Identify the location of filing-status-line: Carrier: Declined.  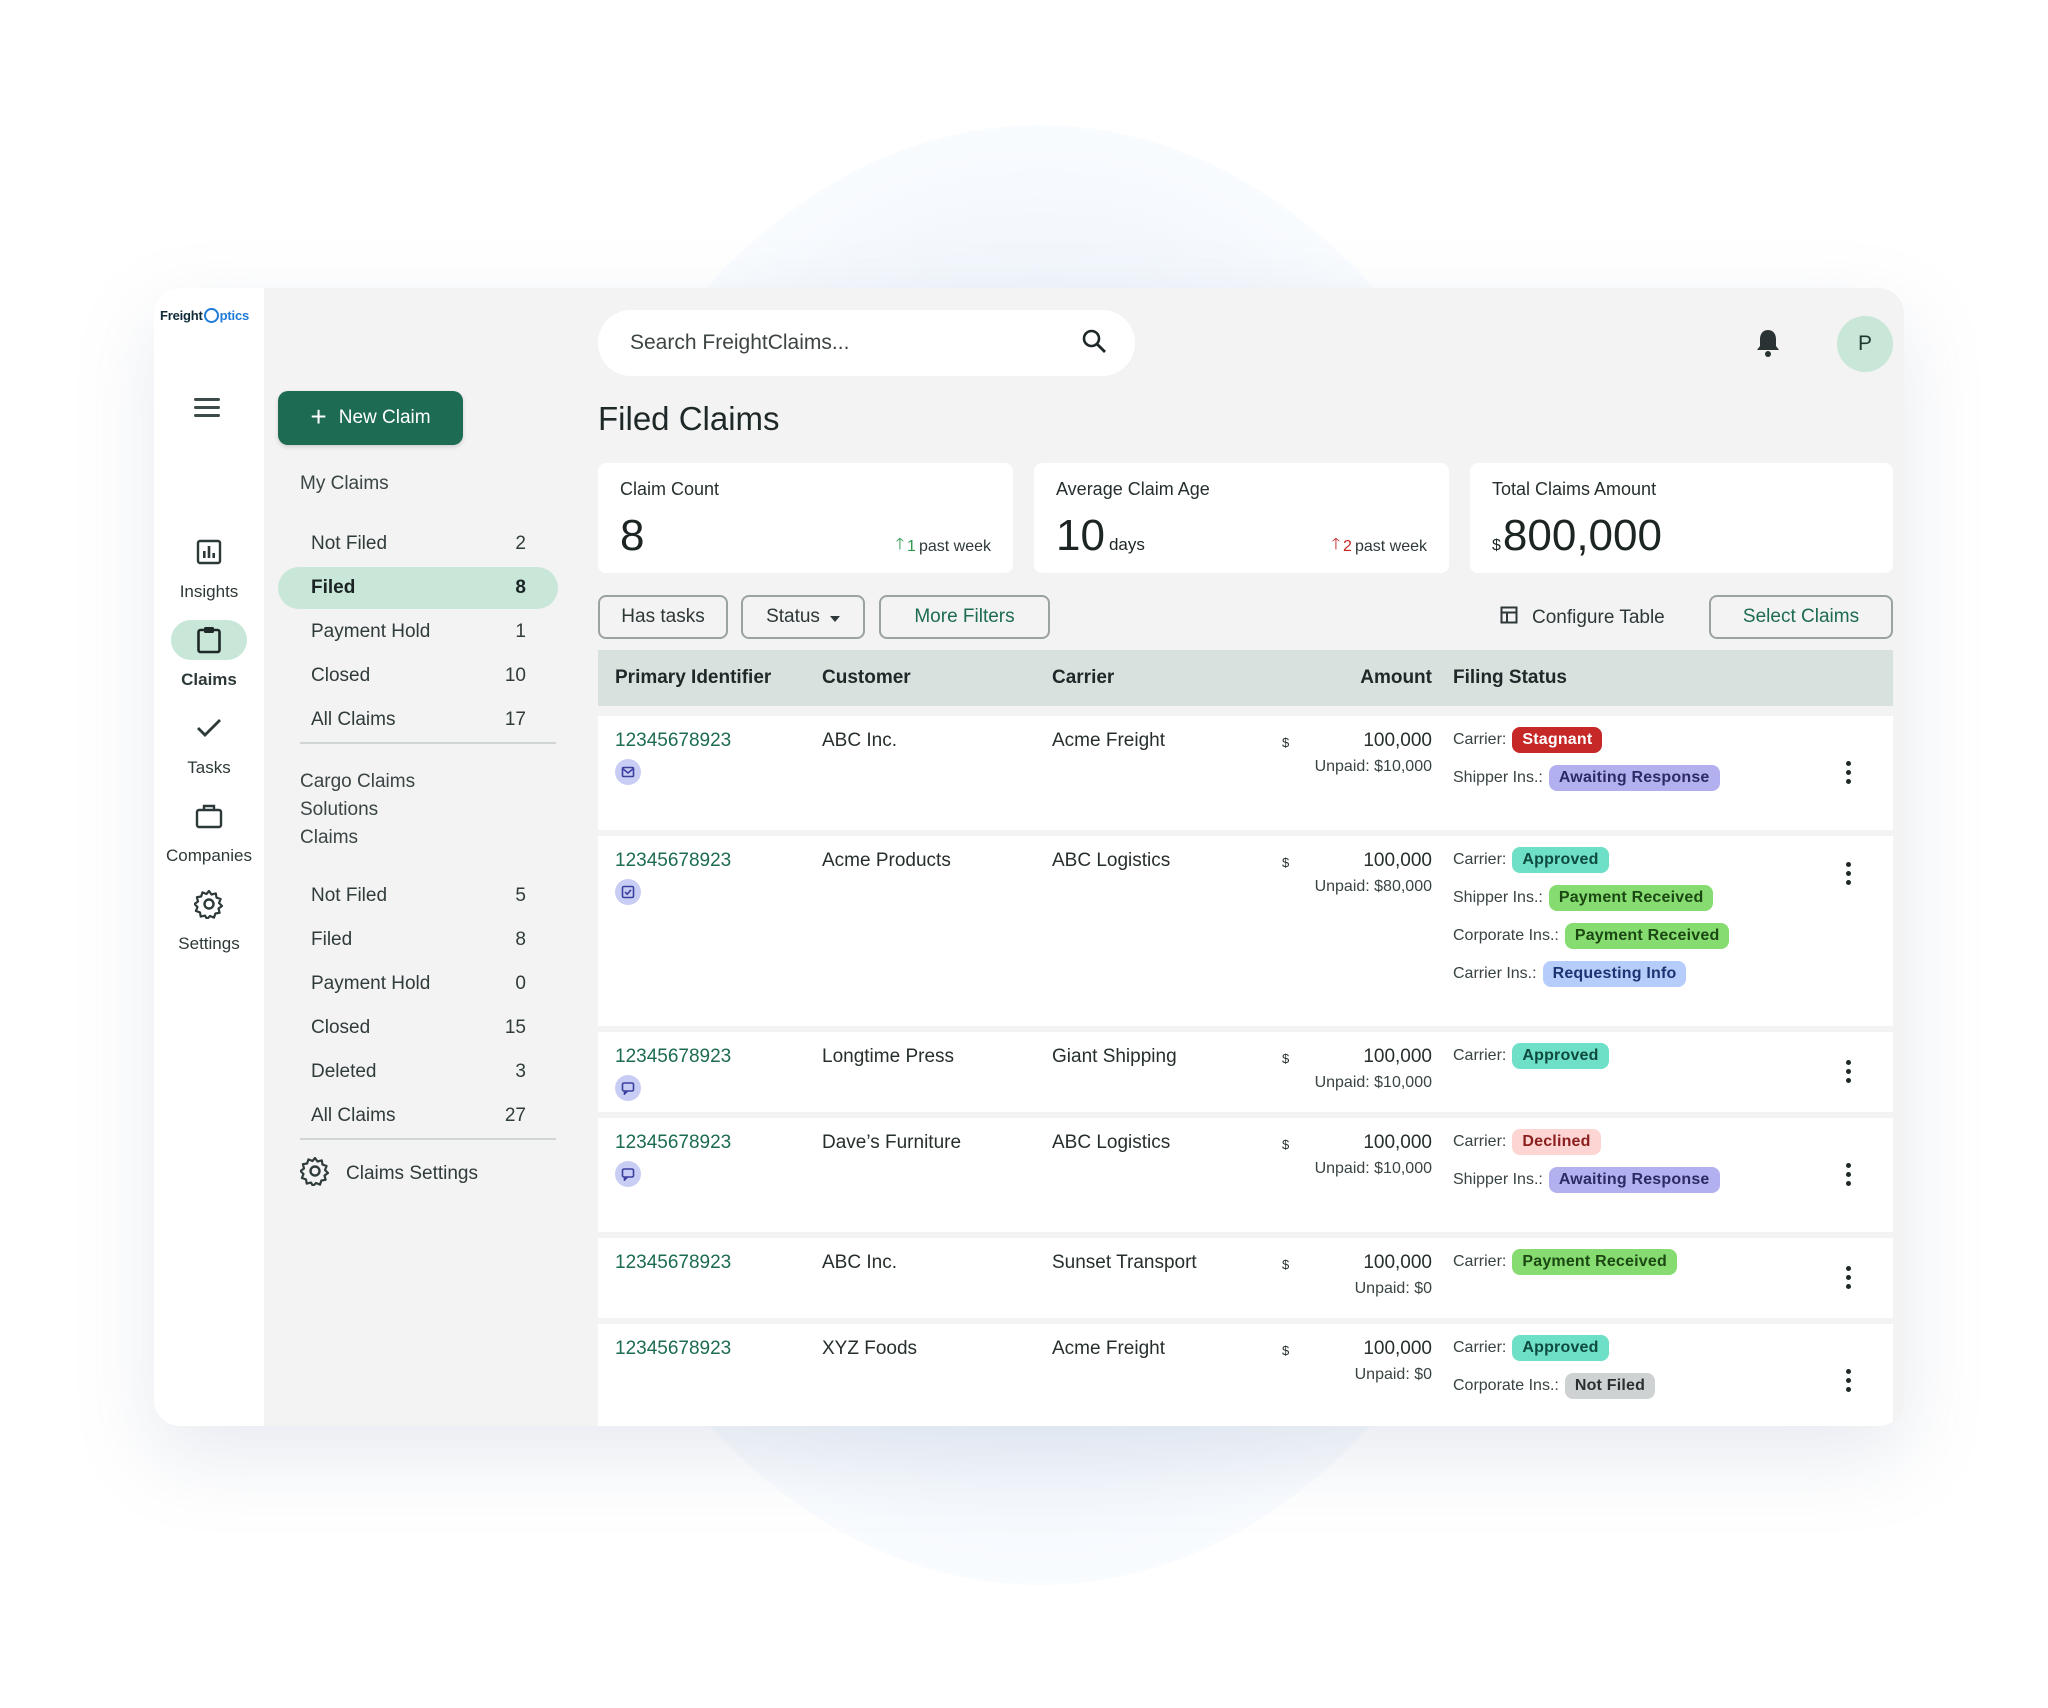
(1527, 1142).